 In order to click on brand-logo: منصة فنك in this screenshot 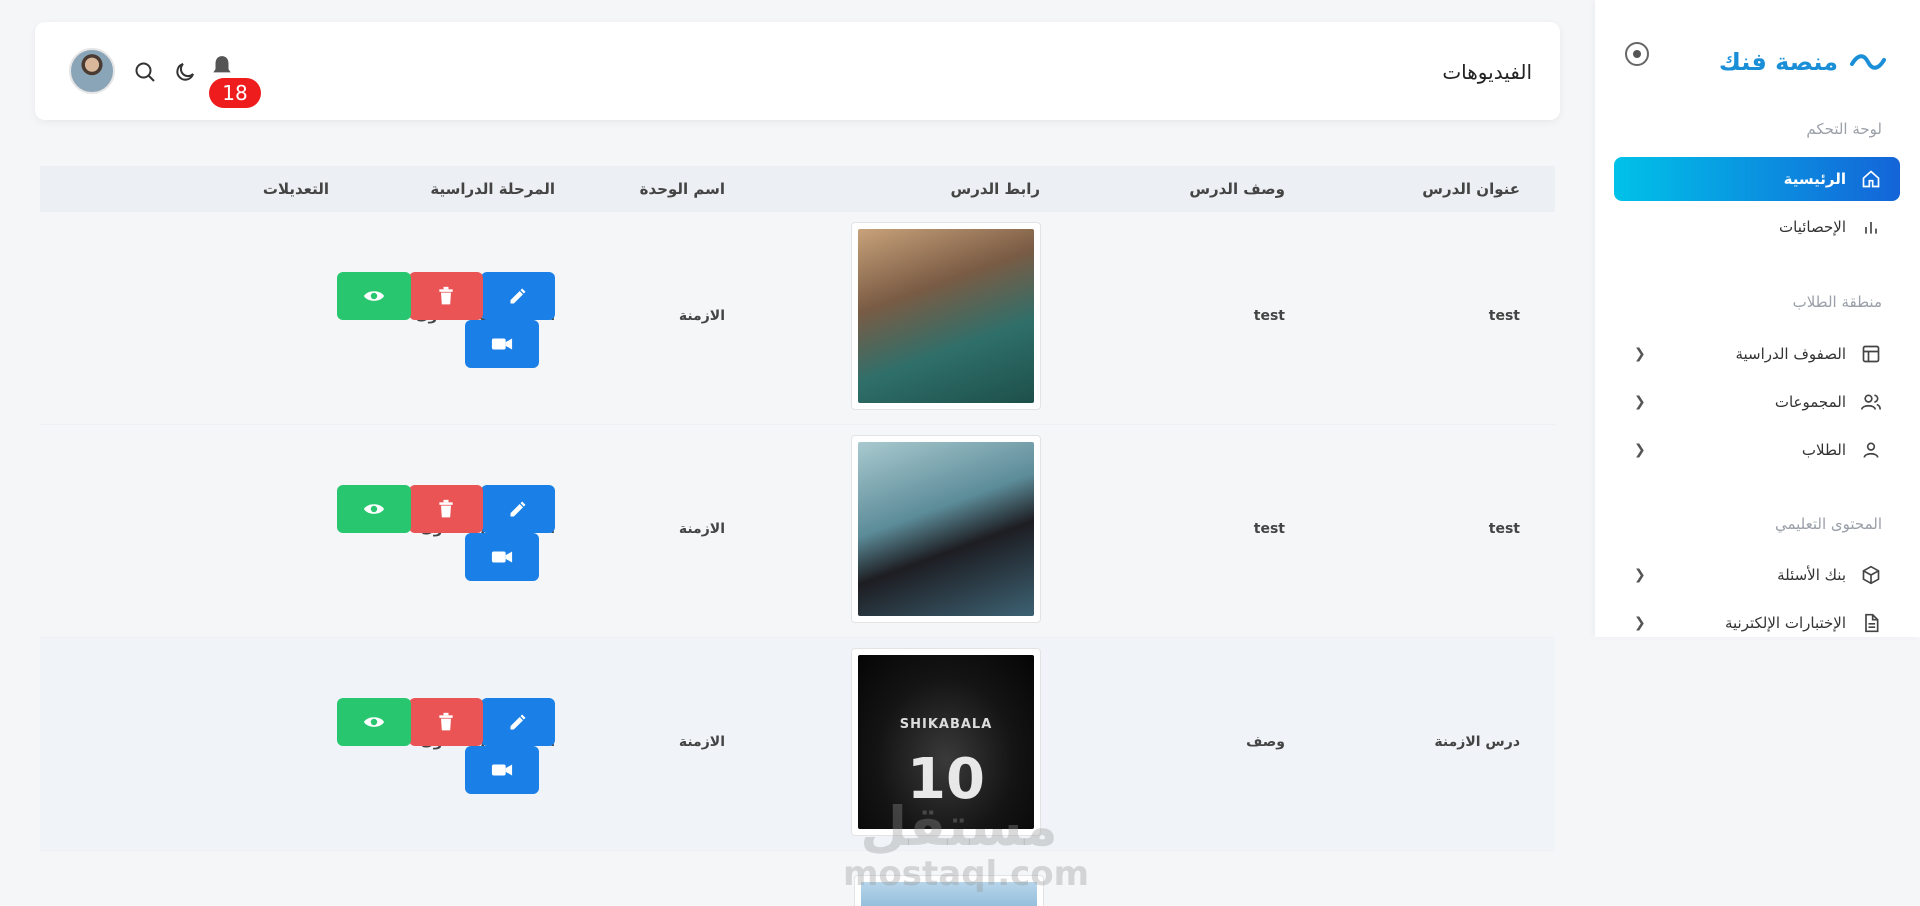, I will do `click(1802, 62)`.